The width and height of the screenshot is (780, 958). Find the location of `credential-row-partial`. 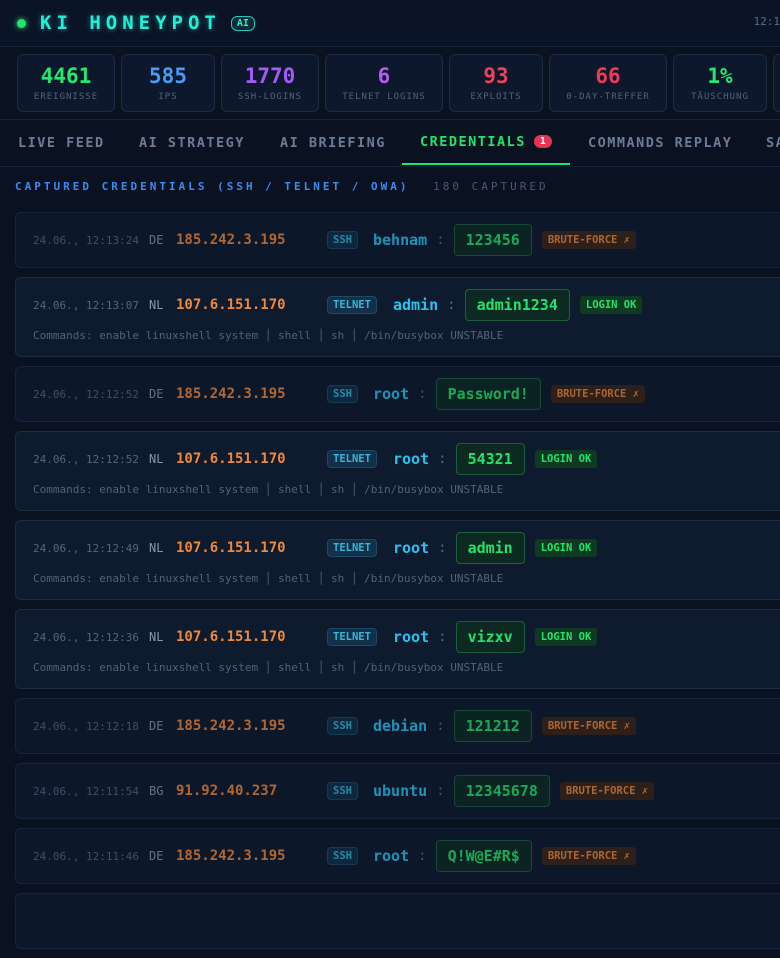

credential-row-partial is located at coordinates (397, 921).